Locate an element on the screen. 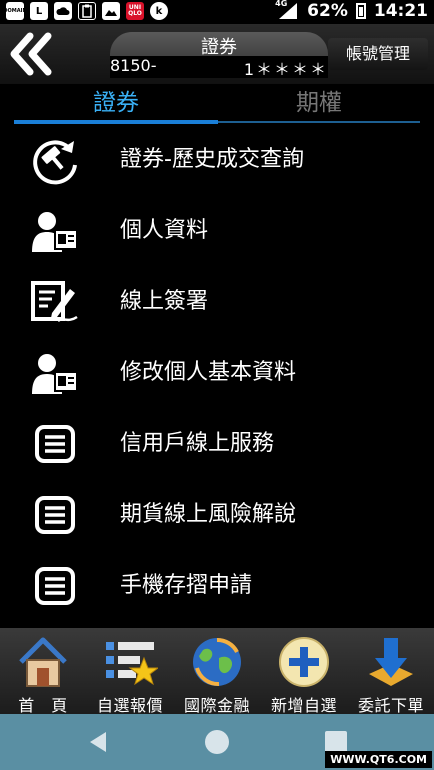 The width and height of the screenshot is (434, 770). clock: 14:21 is located at coordinates (400, 11).